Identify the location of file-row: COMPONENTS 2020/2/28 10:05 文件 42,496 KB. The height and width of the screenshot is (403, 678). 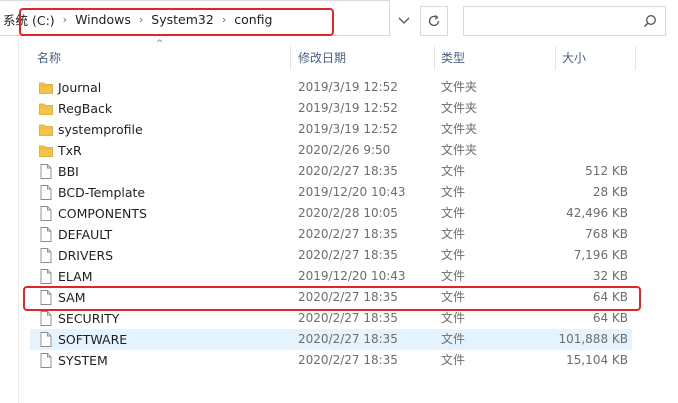
(331, 213).